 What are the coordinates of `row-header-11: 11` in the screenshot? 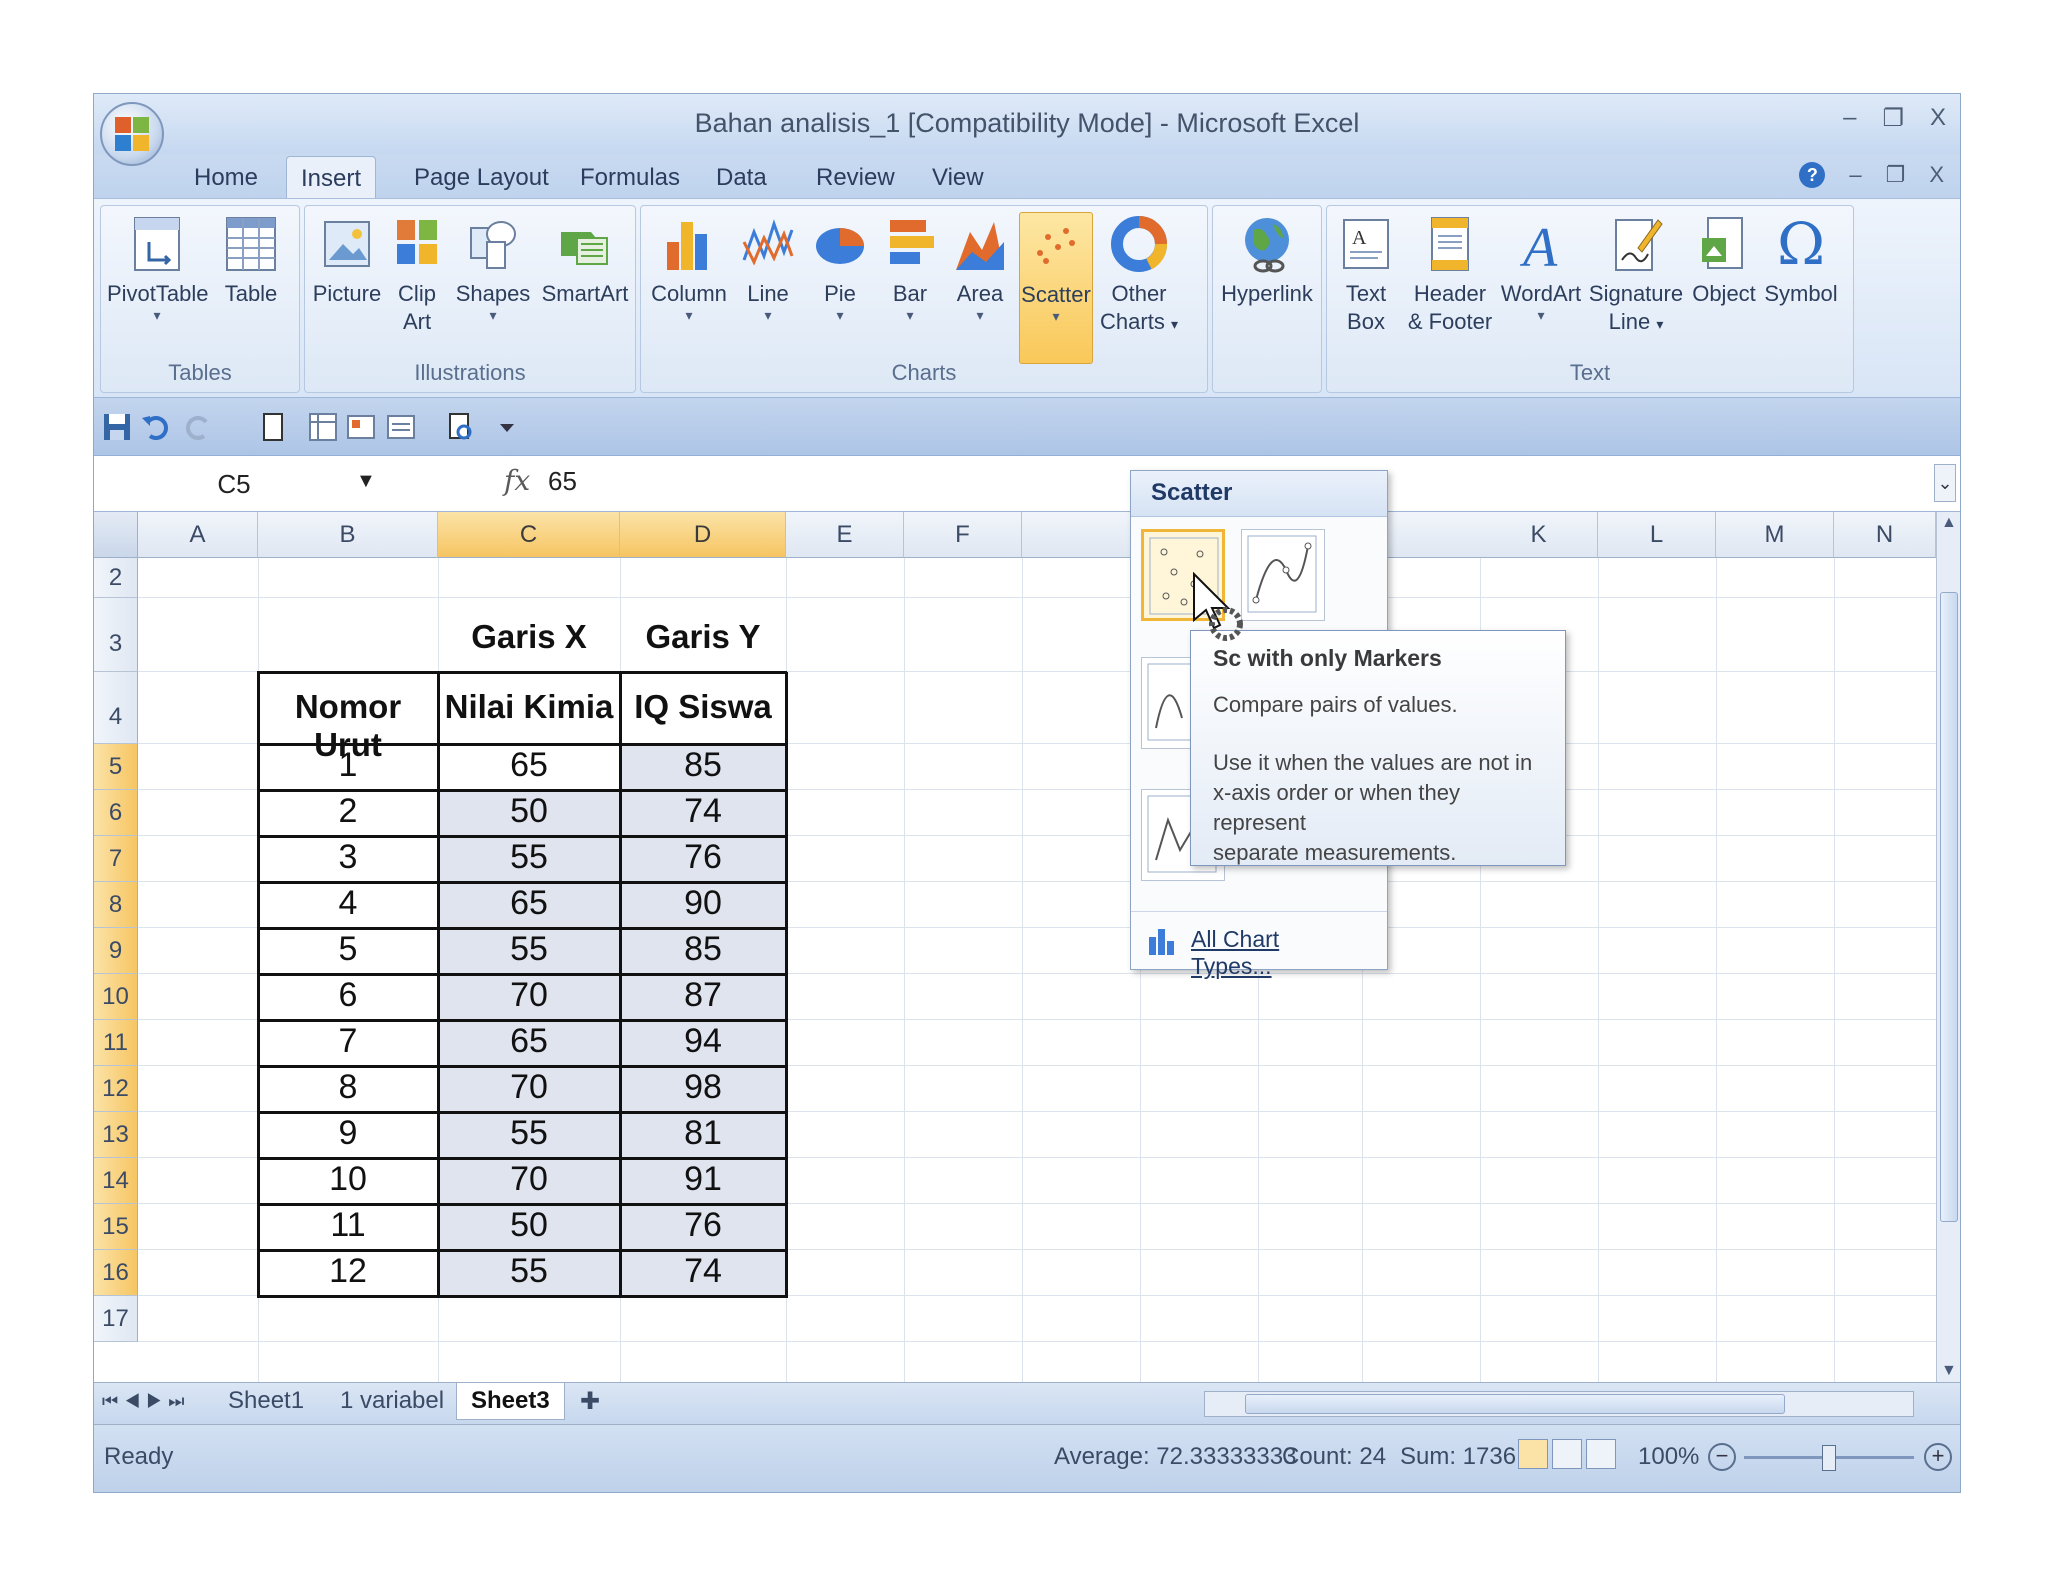 It's located at (116, 1043).